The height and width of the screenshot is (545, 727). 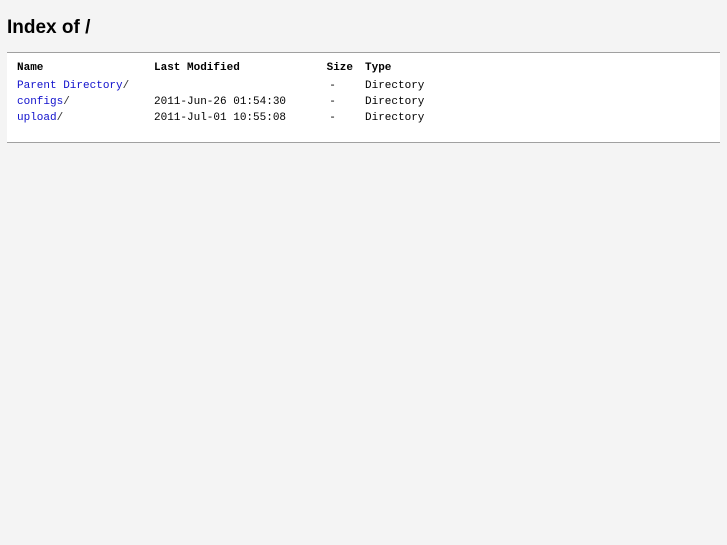 I want to click on row-modified: 2011-Jul-01 10:55:08, so click(x=220, y=118).